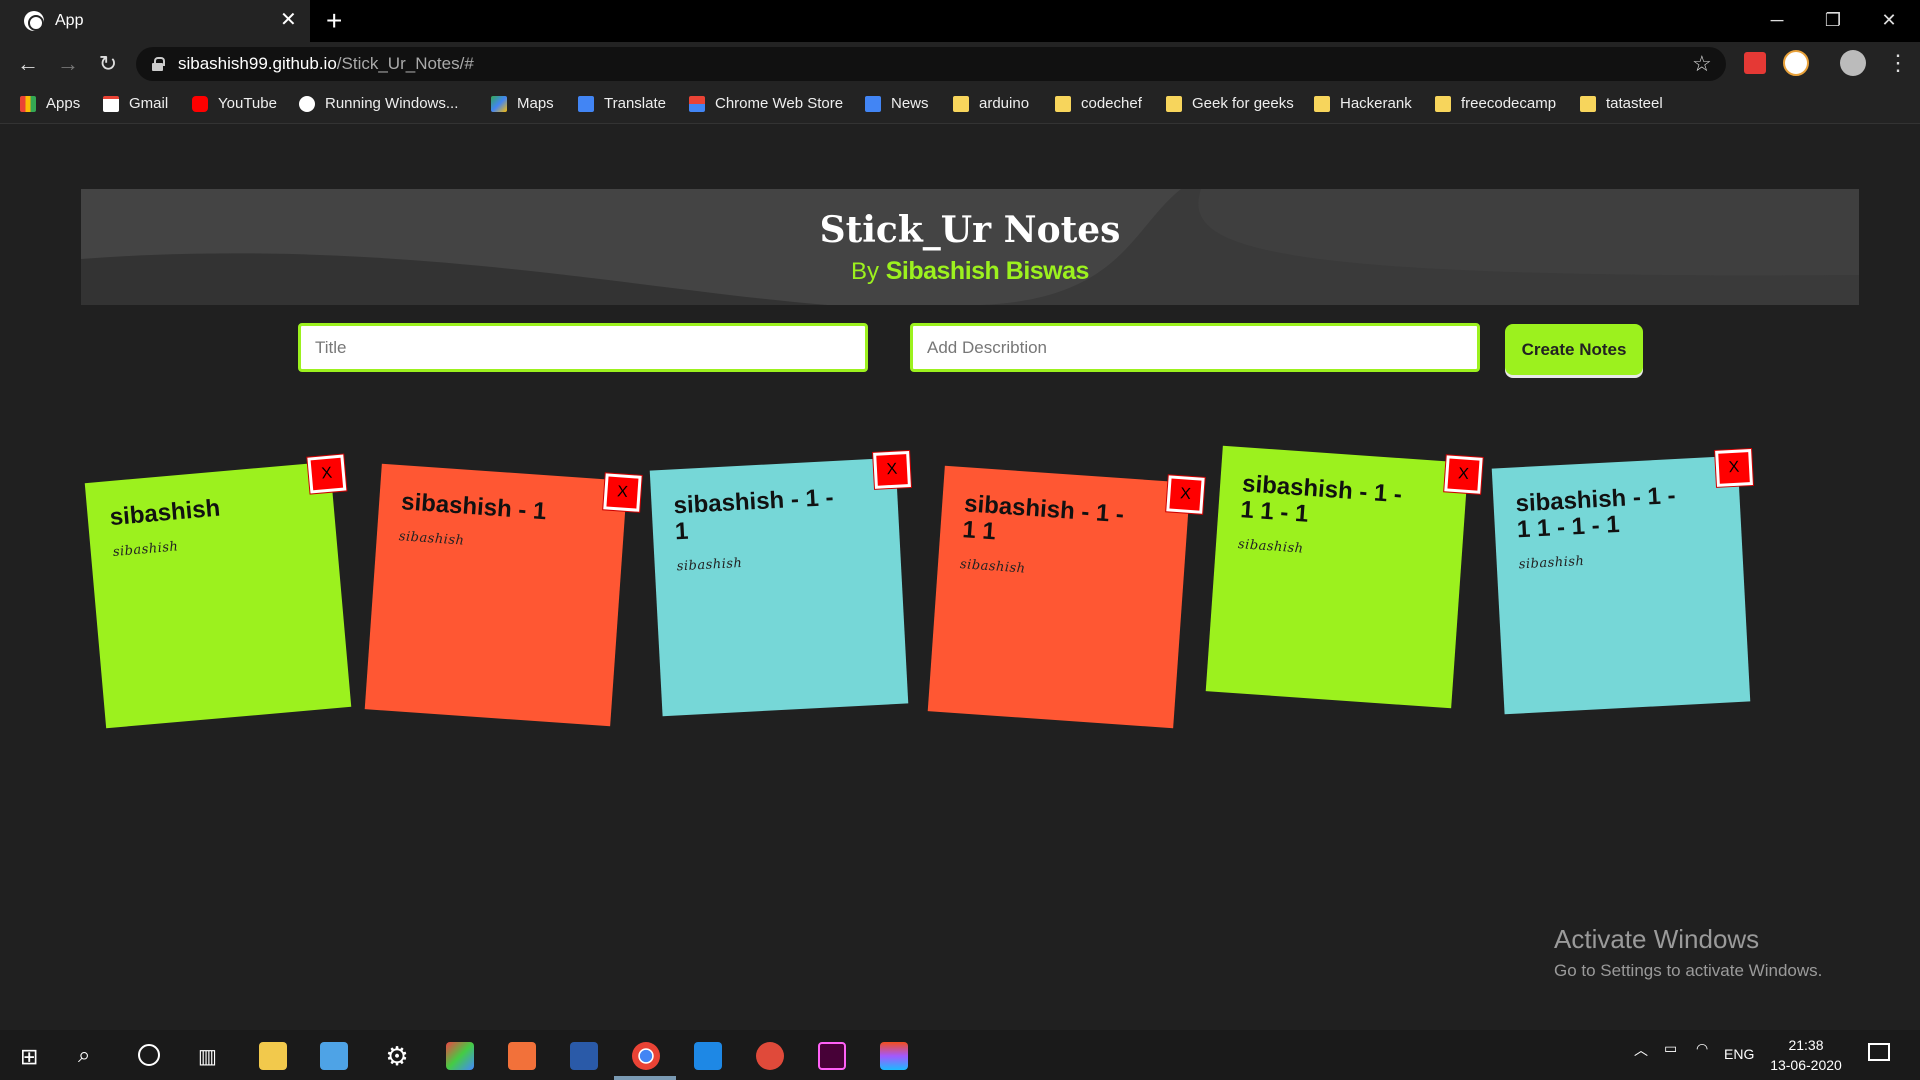 This screenshot has width=1920, height=1080. What do you see at coordinates (68, 64) in the screenshot?
I see `forward-button: →` at bounding box center [68, 64].